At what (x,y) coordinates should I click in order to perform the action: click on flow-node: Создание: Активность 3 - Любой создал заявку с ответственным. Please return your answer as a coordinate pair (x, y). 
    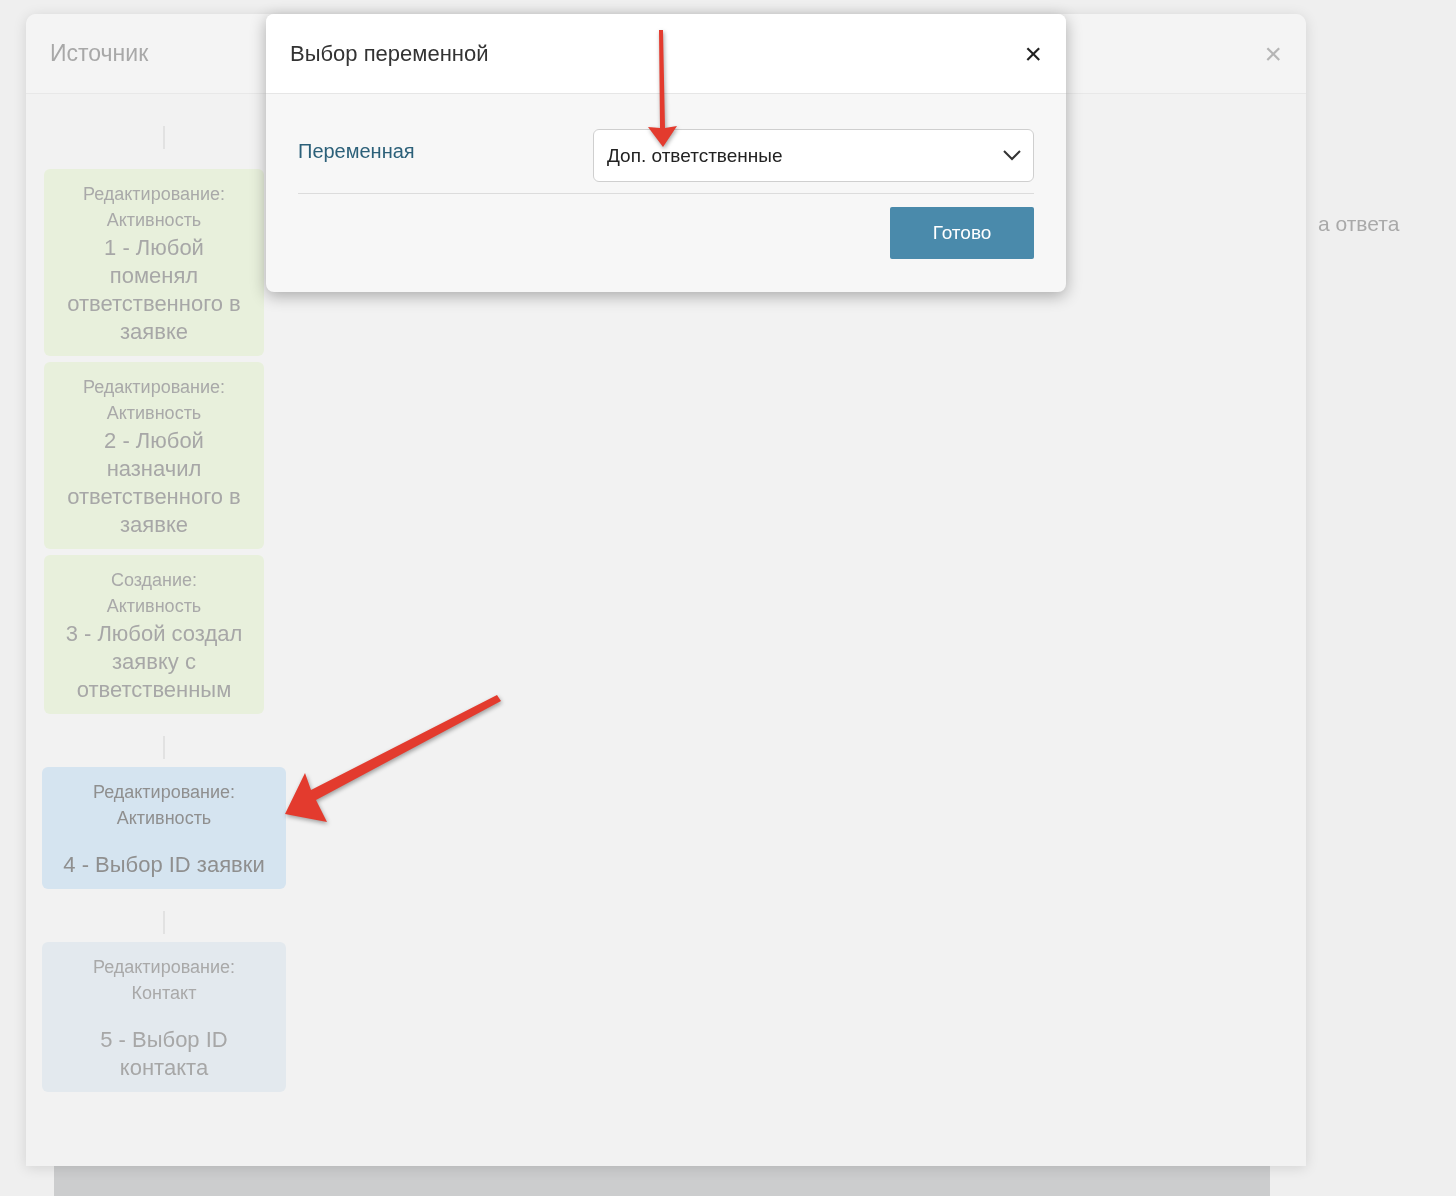
    Looking at the image, I should click on (154, 634).